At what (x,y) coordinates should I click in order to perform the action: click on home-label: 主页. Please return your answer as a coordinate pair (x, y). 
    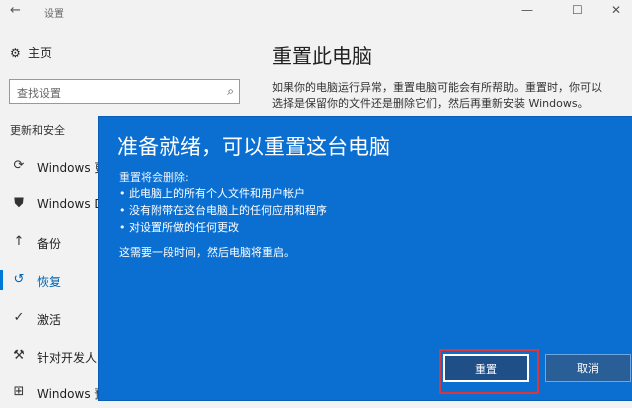
    Looking at the image, I should click on (40, 53).